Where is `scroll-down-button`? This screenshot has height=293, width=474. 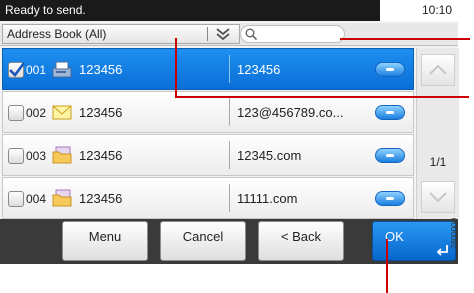 scroll-down-button is located at coordinates (438, 197).